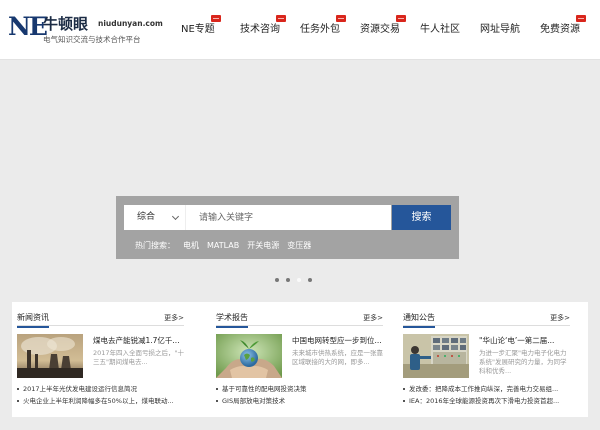  Describe the element at coordinates (33, 320) in the screenshot. I see `section-title: 新闻资讯` at that location.